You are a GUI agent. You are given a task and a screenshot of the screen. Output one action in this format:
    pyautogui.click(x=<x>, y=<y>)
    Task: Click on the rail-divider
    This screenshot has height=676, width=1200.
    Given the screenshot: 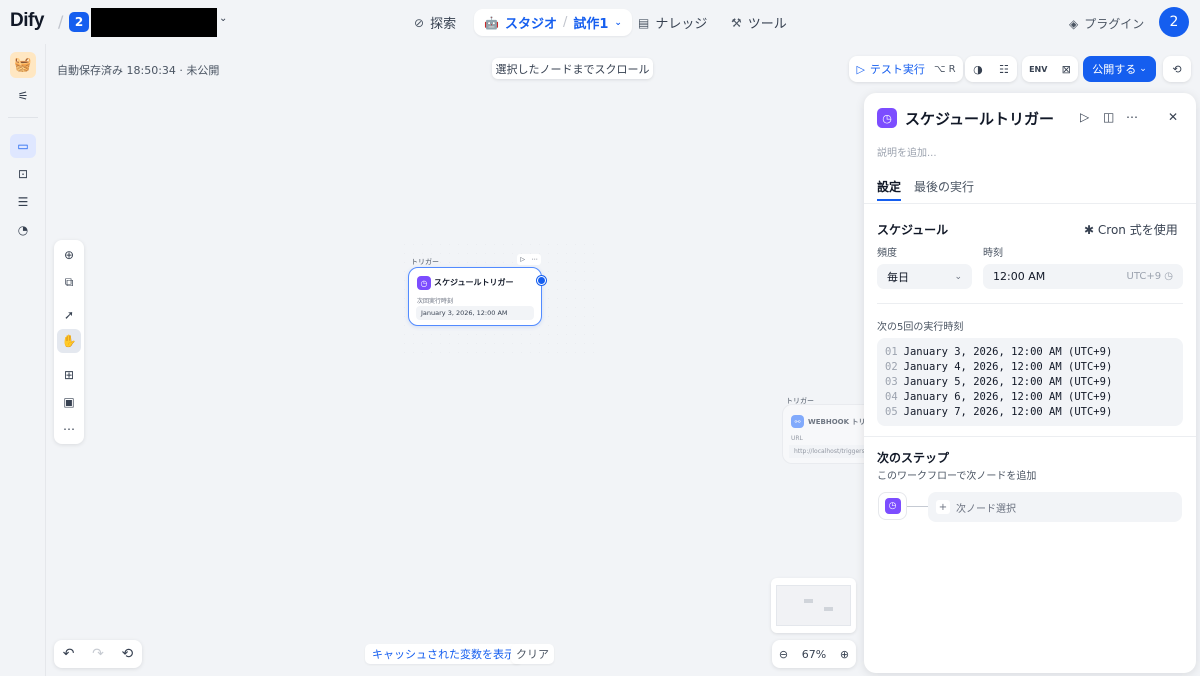 What is the action you would take?
    pyautogui.click(x=23, y=117)
    